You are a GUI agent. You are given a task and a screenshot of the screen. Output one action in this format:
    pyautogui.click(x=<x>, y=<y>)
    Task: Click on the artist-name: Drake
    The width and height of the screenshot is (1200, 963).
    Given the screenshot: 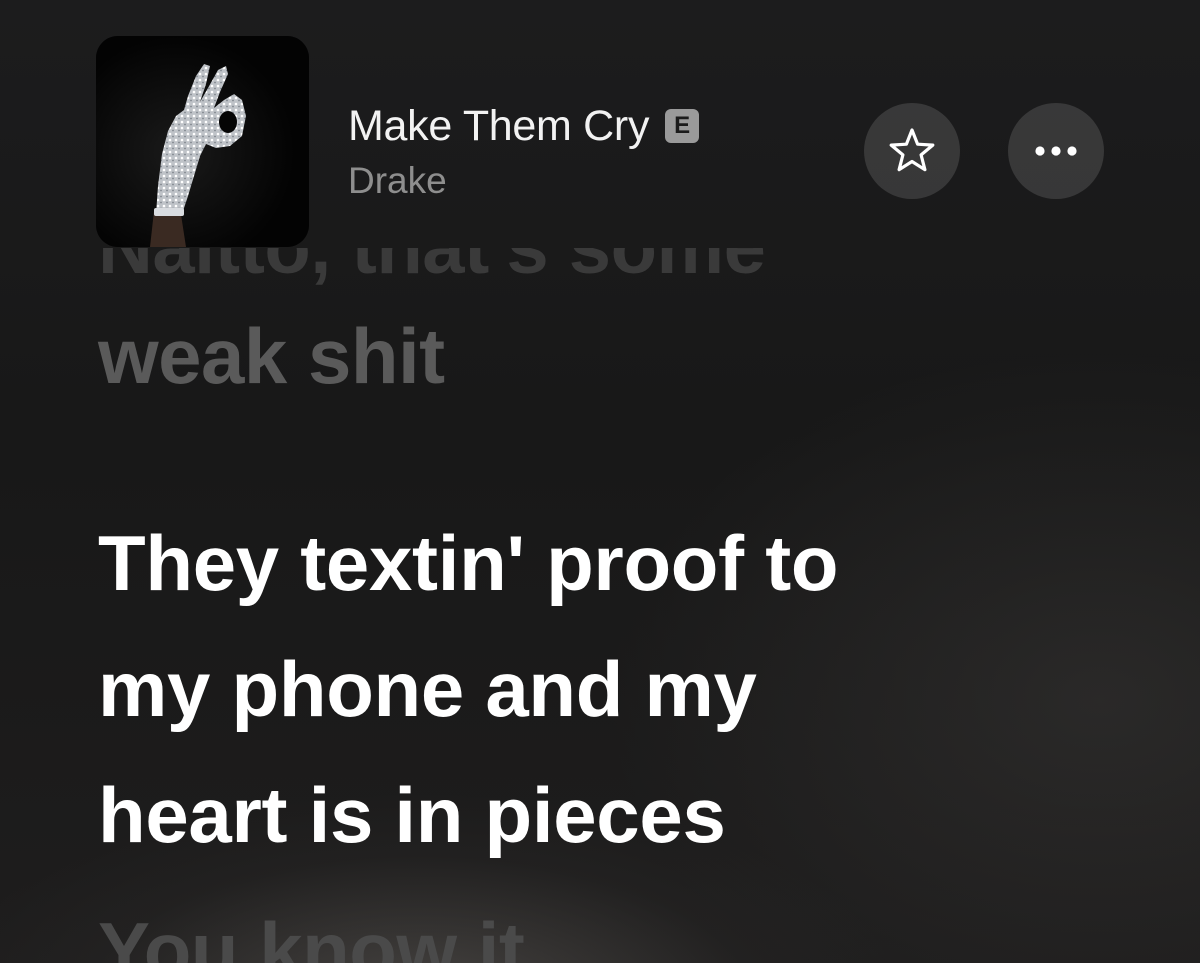 What is the action you would take?
    pyautogui.click(x=523, y=181)
    